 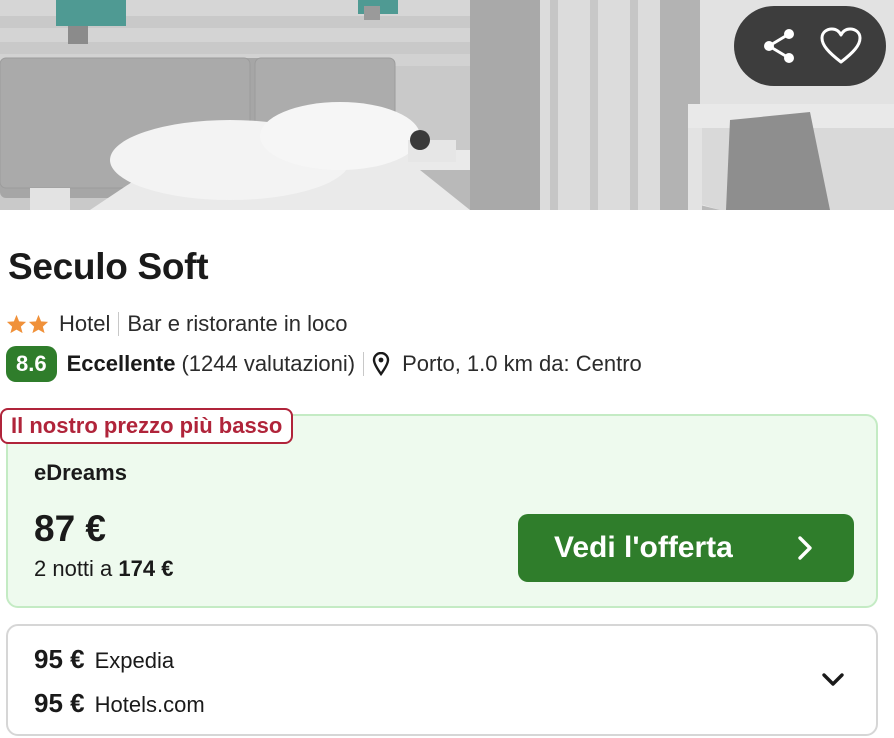 I want to click on best-offer-price: 87 €, so click(x=70, y=528).